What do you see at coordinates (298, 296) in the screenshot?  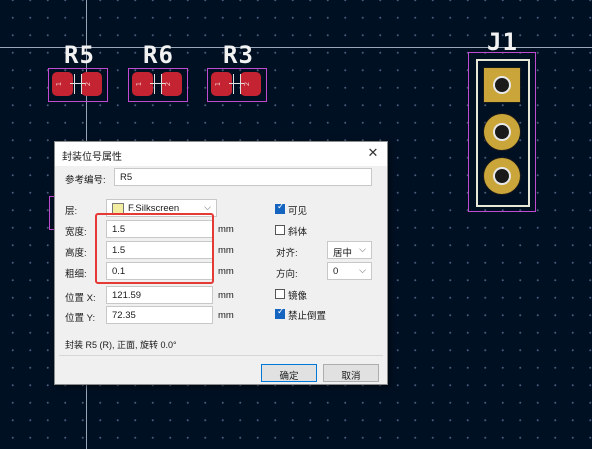 I see `mirror-label: 镜像` at bounding box center [298, 296].